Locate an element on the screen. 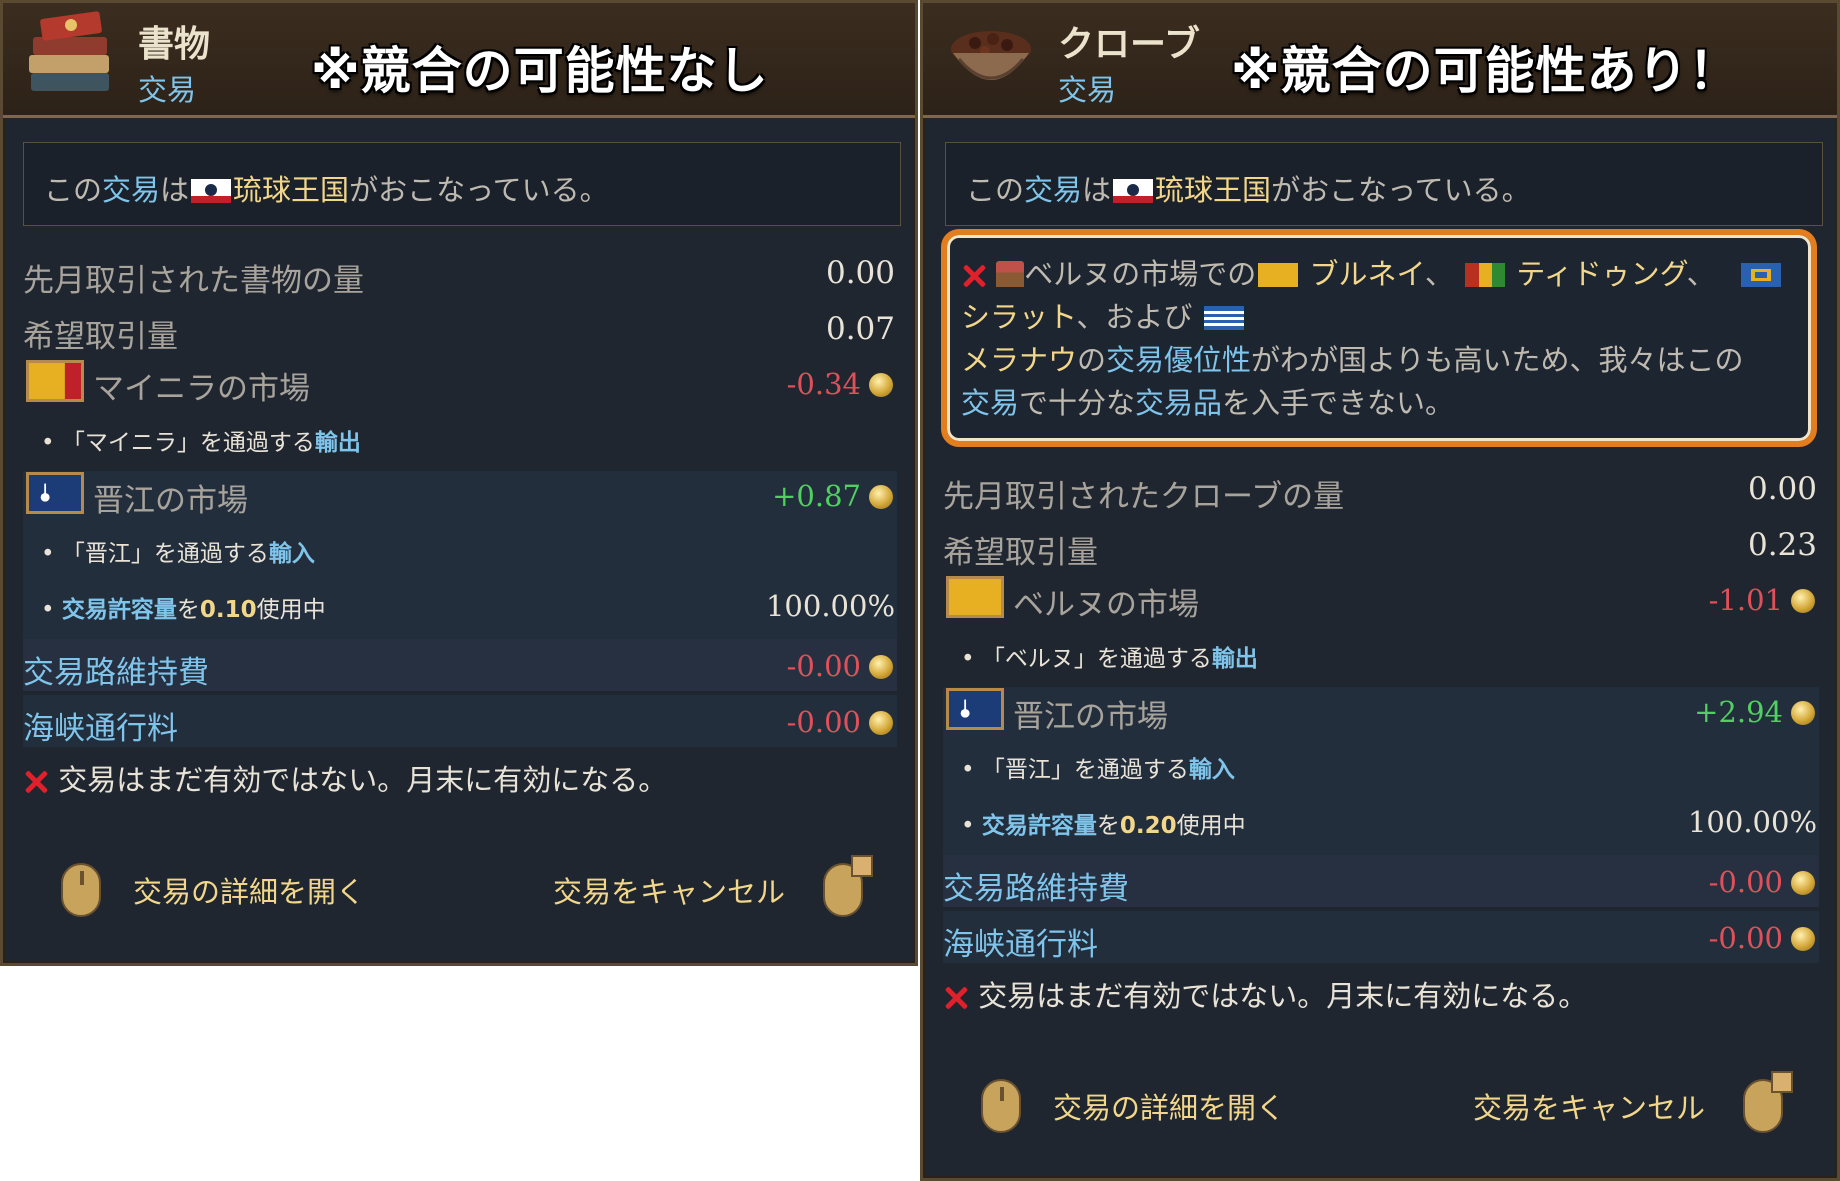  warning-text: を入手できない。 is located at coordinates (1338, 403).